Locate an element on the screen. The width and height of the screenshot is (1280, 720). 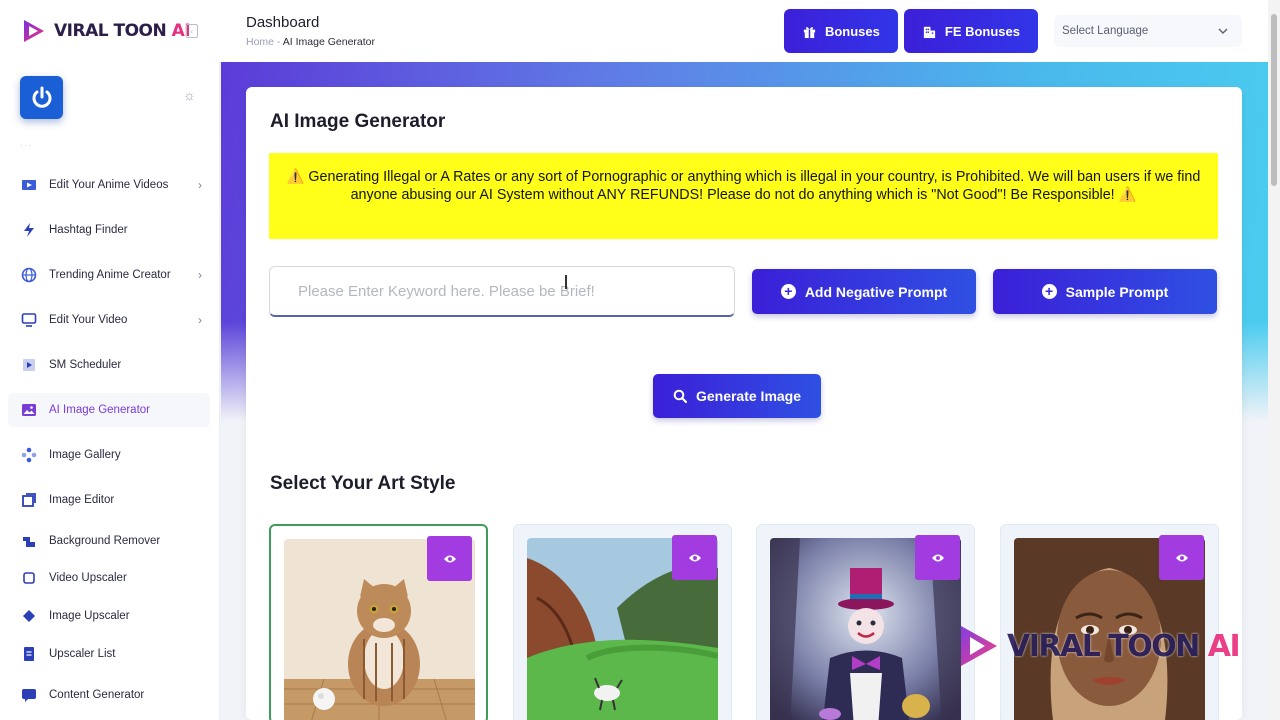
monitor-icon is located at coordinates (28, 320).